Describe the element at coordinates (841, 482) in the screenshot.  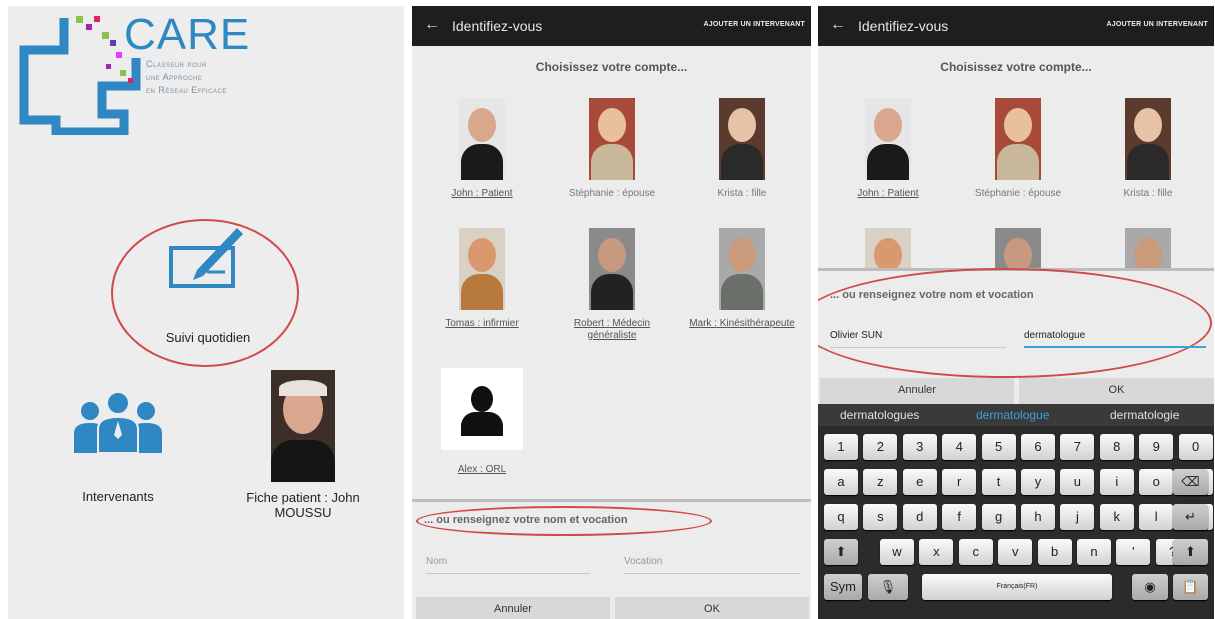
I see `key-a: a` at that location.